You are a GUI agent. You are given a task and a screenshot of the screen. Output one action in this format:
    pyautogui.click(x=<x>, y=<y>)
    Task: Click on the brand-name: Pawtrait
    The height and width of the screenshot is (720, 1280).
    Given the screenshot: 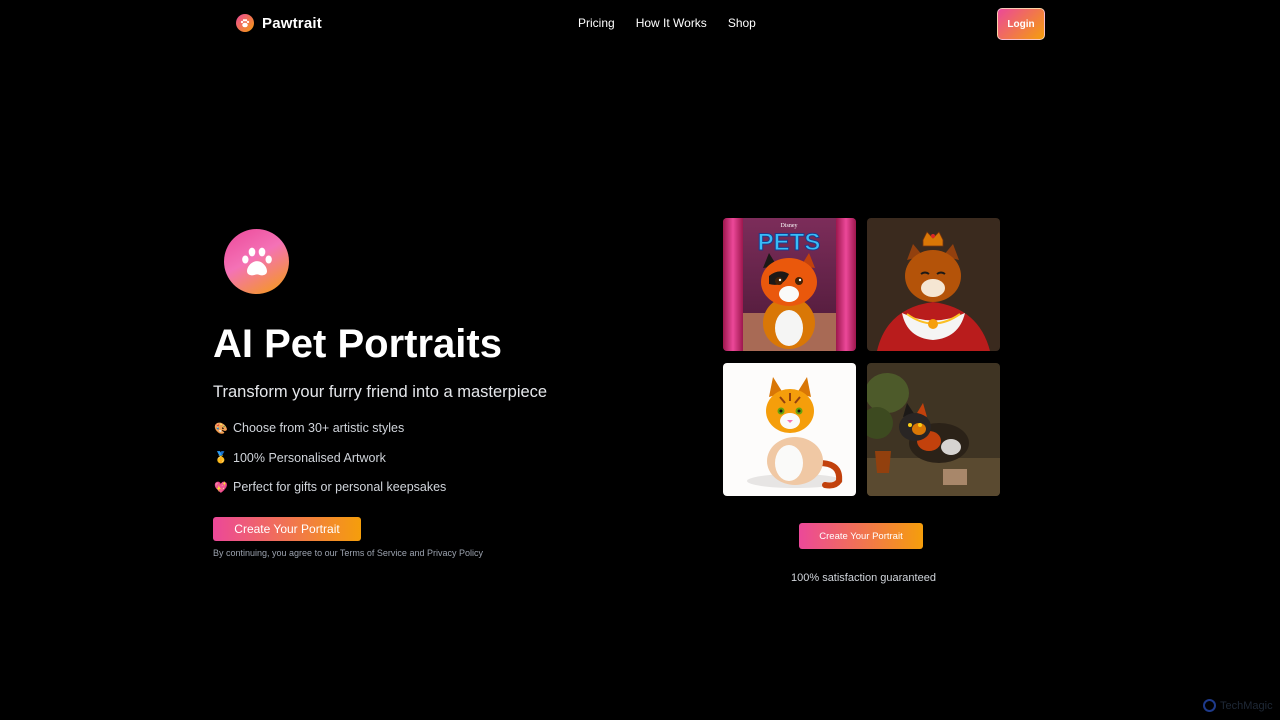 What is the action you would take?
    pyautogui.click(x=292, y=23)
    